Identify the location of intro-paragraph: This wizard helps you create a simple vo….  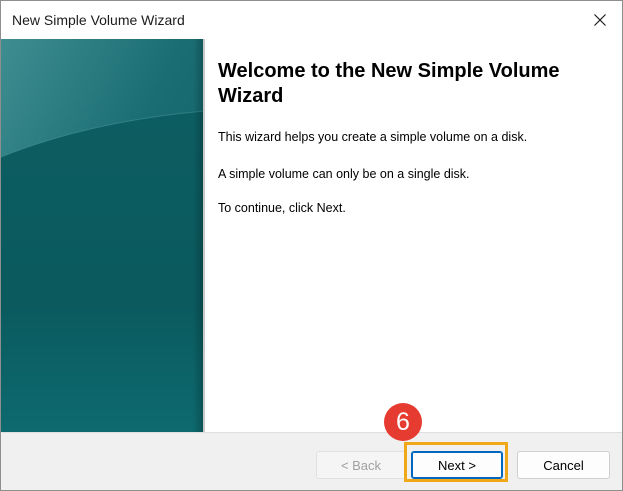
(373, 137).